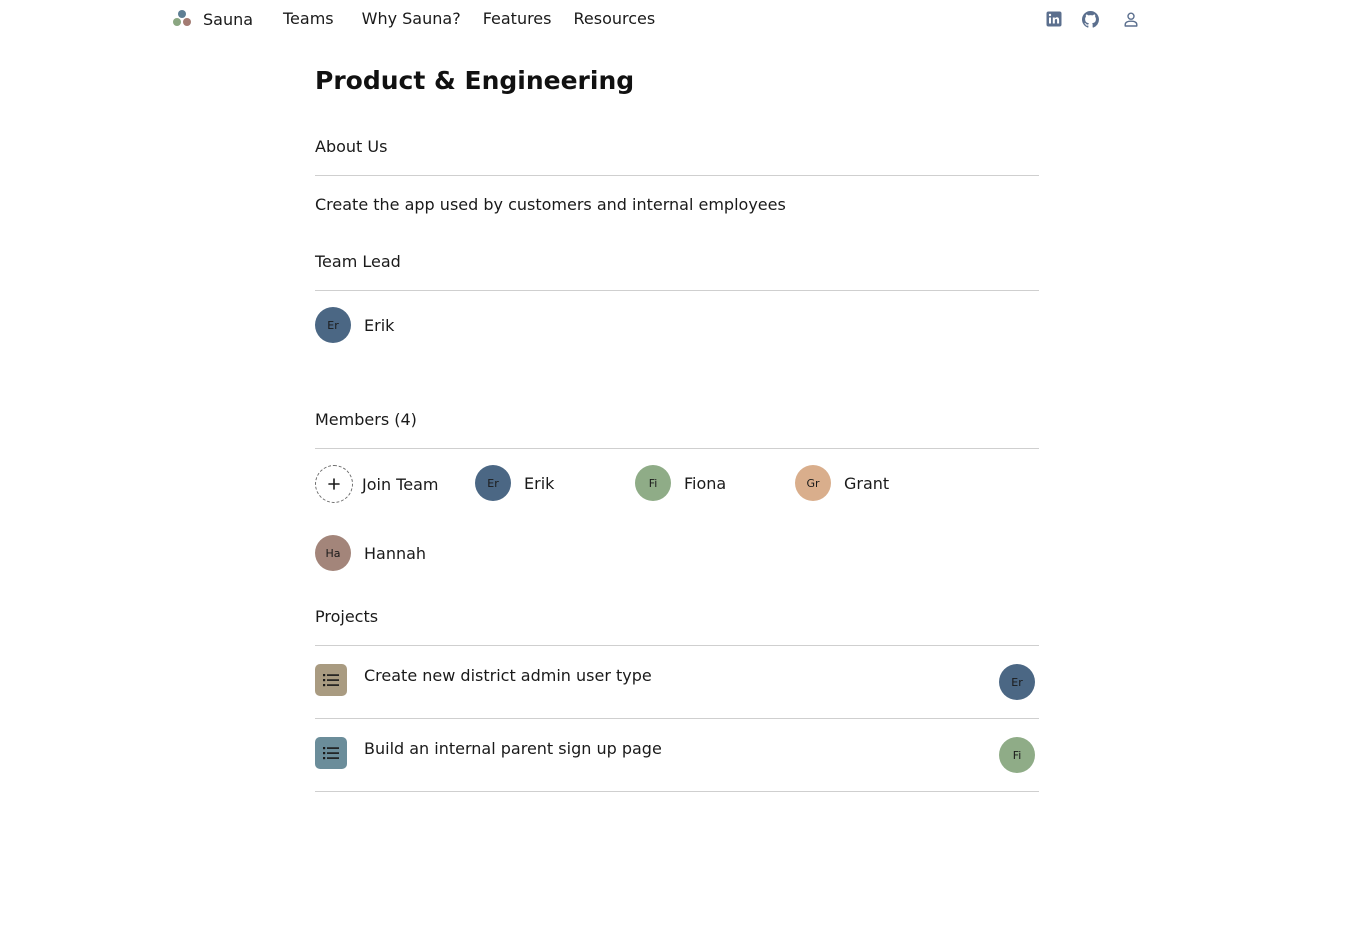 The image size is (1357, 935). I want to click on project-row: Build an internal parent sign up page Fi, so click(677, 755).